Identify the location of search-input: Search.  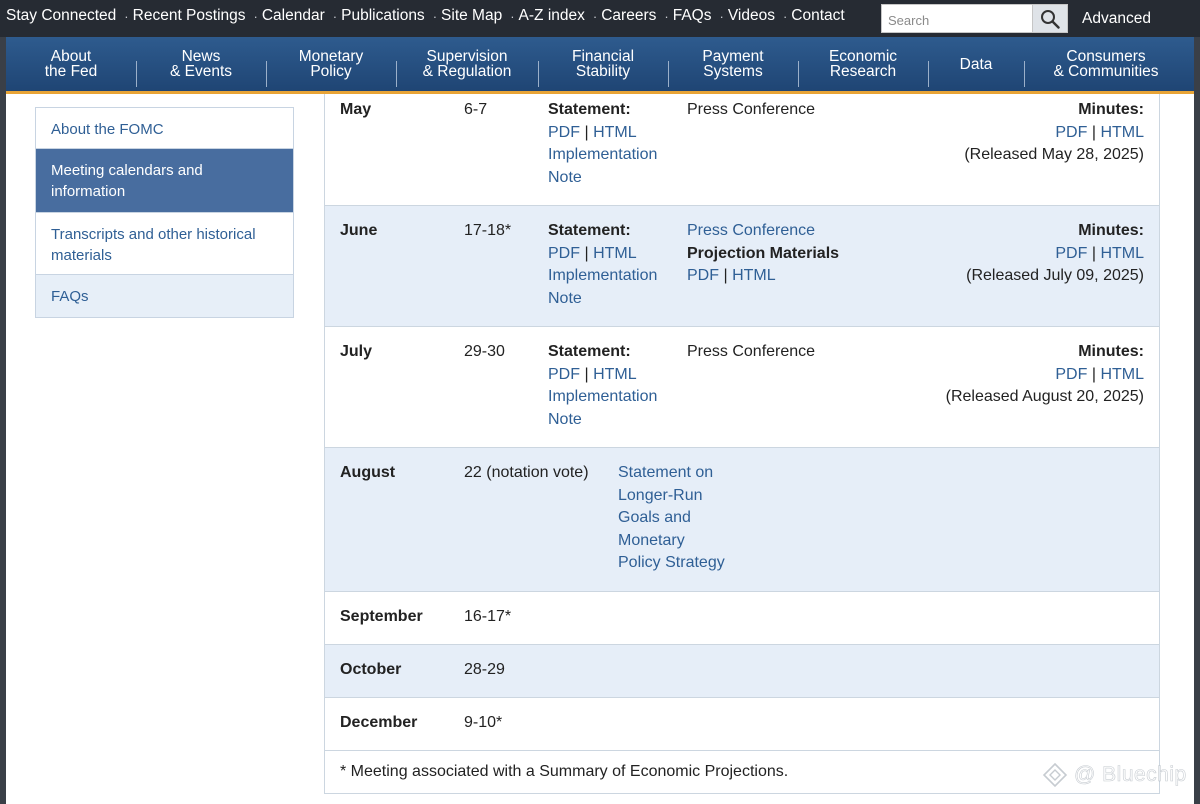
(957, 18).